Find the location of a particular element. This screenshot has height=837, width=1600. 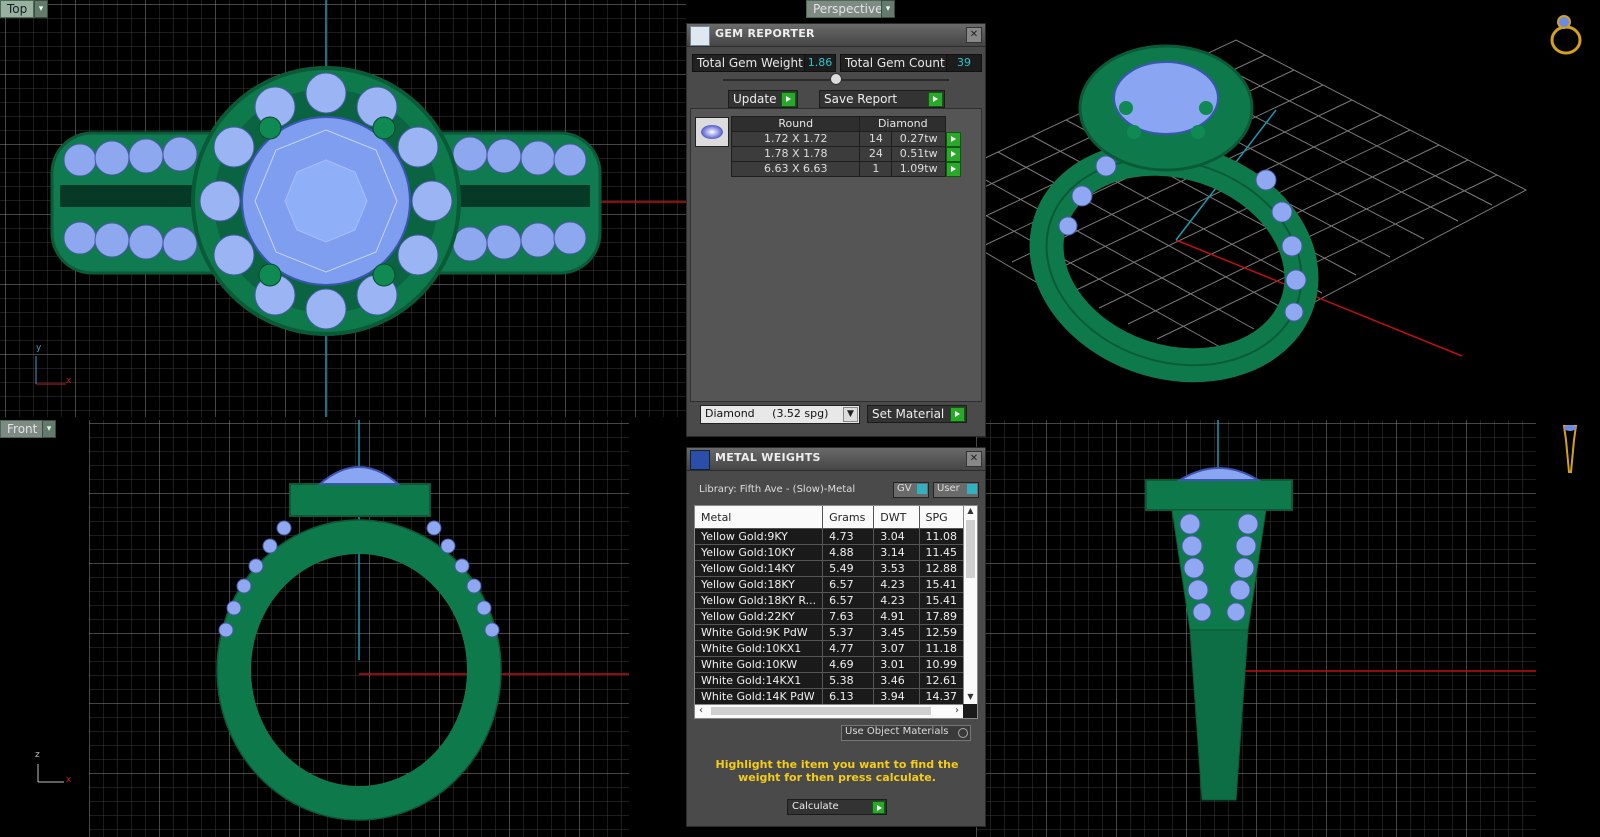

calculate-button-label: Calculate is located at coordinates (815, 806).